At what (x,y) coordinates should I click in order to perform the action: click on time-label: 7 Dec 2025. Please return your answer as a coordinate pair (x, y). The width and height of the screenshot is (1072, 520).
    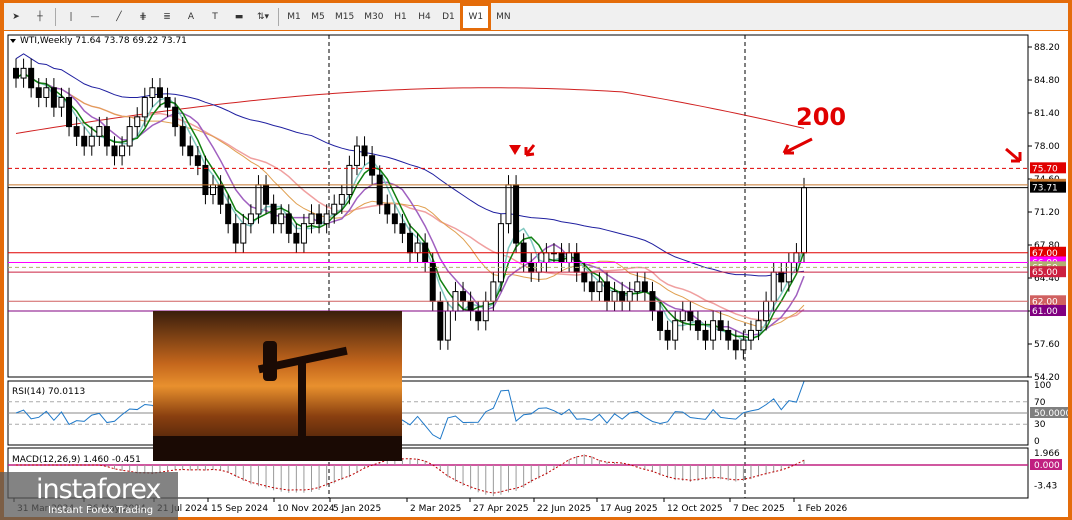
    Looking at the image, I should click on (759, 509).